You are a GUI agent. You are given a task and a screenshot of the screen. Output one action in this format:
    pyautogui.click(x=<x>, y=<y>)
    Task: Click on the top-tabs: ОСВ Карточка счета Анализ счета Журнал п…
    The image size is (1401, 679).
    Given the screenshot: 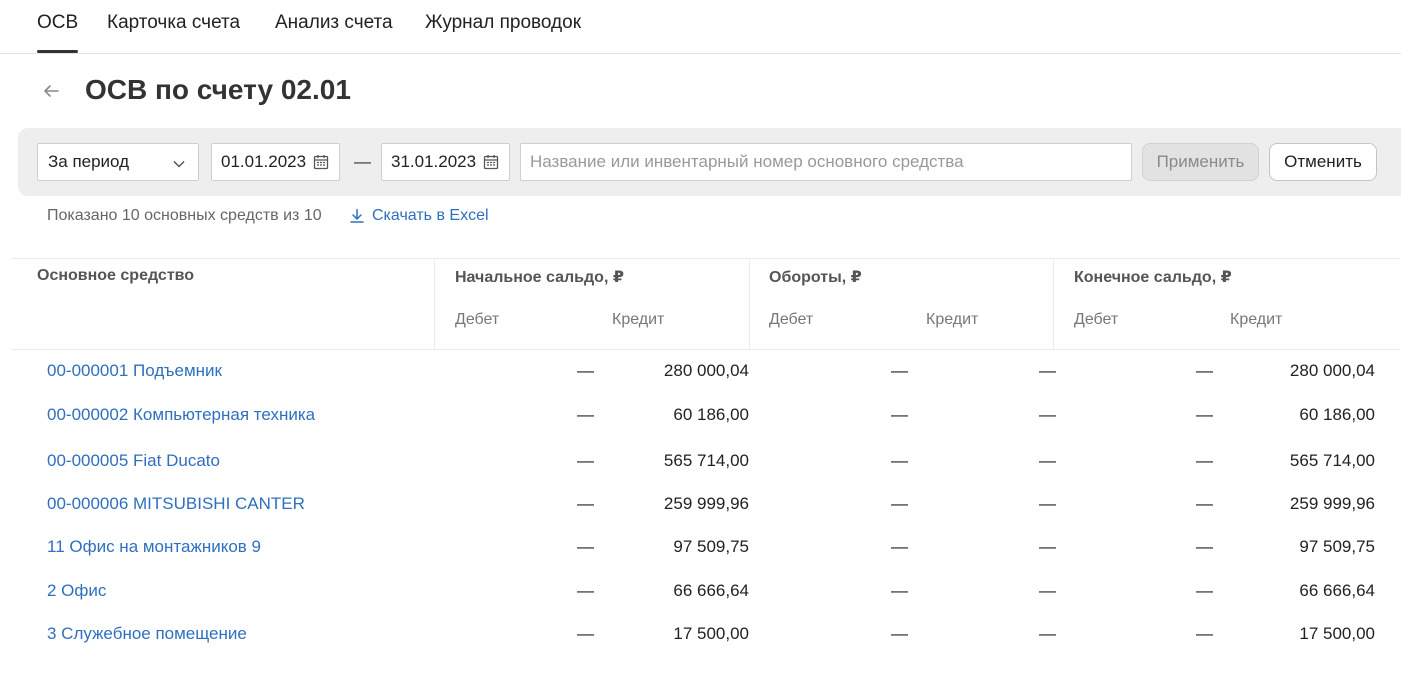 What is the action you would take?
    pyautogui.click(x=700, y=27)
    